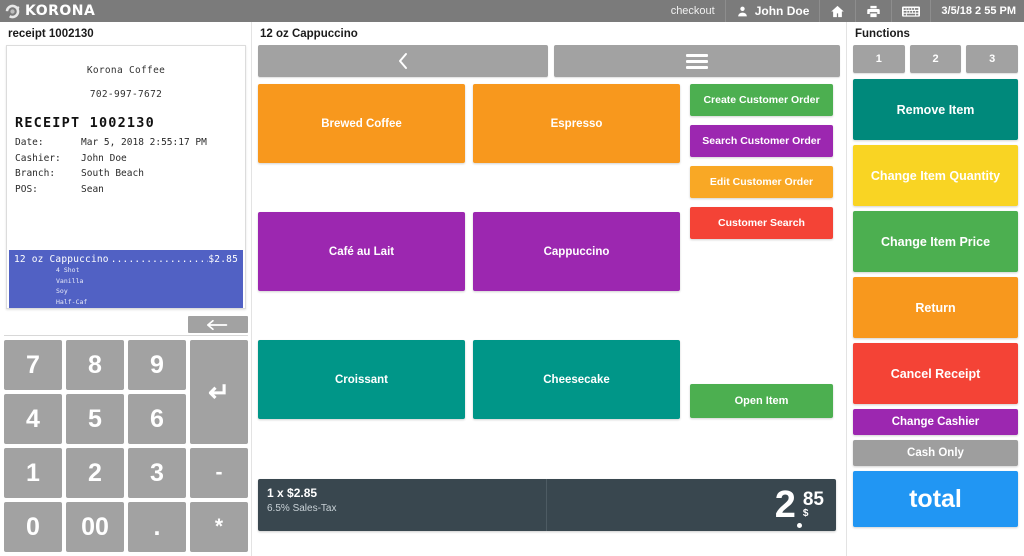 This screenshot has height=556, width=1024. I want to click on user-menu: John Doe, so click(772, 11).